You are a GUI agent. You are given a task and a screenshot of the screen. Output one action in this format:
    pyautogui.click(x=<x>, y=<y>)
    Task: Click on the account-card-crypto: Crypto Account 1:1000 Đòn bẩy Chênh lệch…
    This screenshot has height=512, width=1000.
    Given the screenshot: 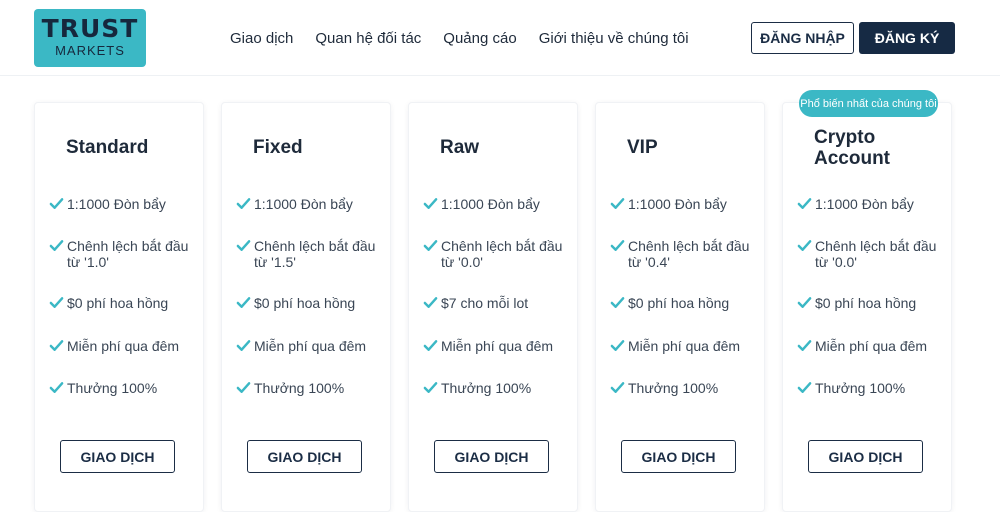 What is the action you would take?
    pyautogui.click(x=867, y=307)
    